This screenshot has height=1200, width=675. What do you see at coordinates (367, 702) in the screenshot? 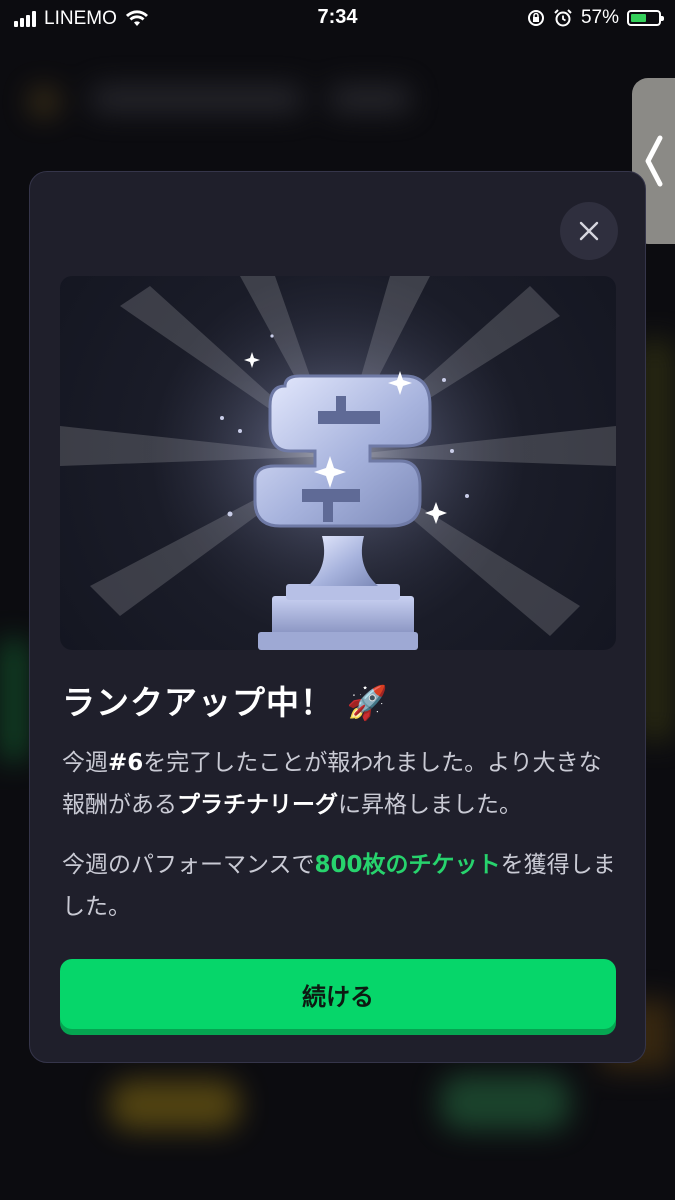
I see `rocket-icon: 🚀` at bounding box center [367, 702].